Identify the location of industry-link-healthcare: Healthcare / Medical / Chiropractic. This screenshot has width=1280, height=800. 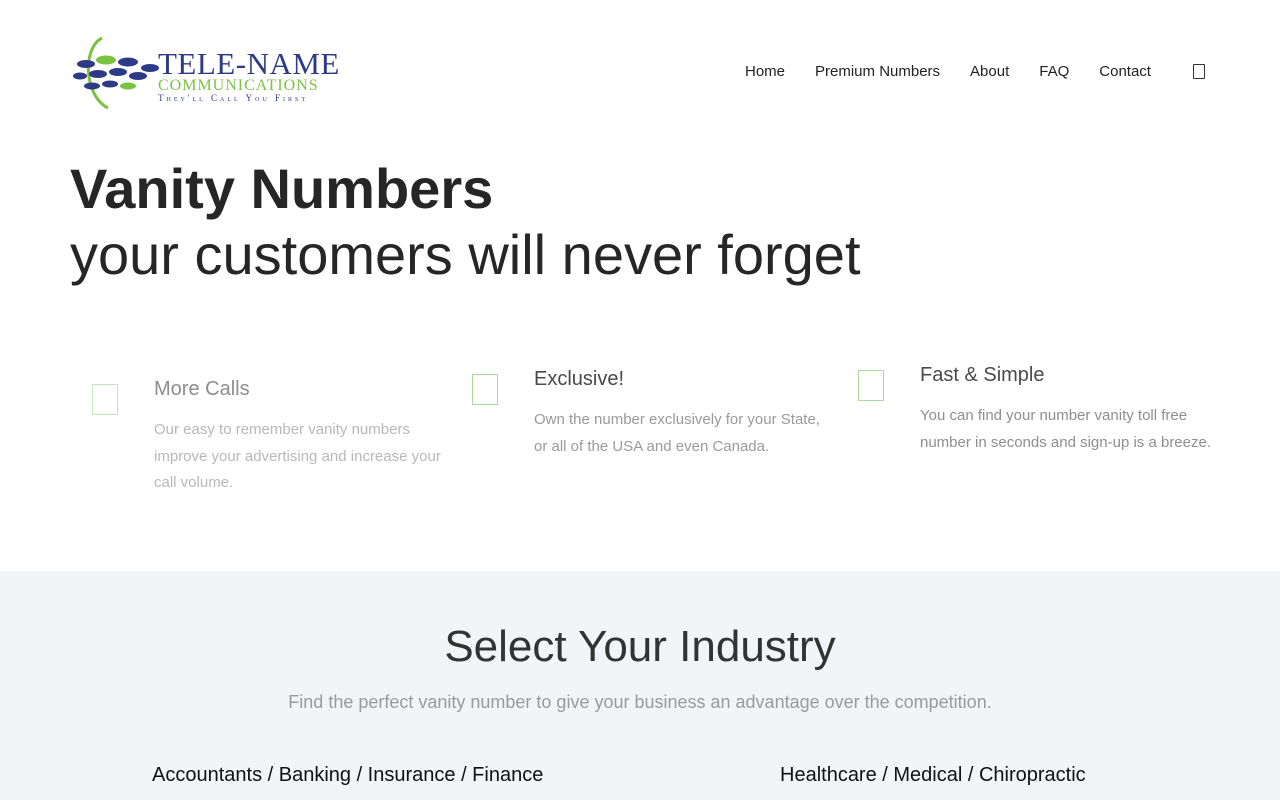
(933, 775).